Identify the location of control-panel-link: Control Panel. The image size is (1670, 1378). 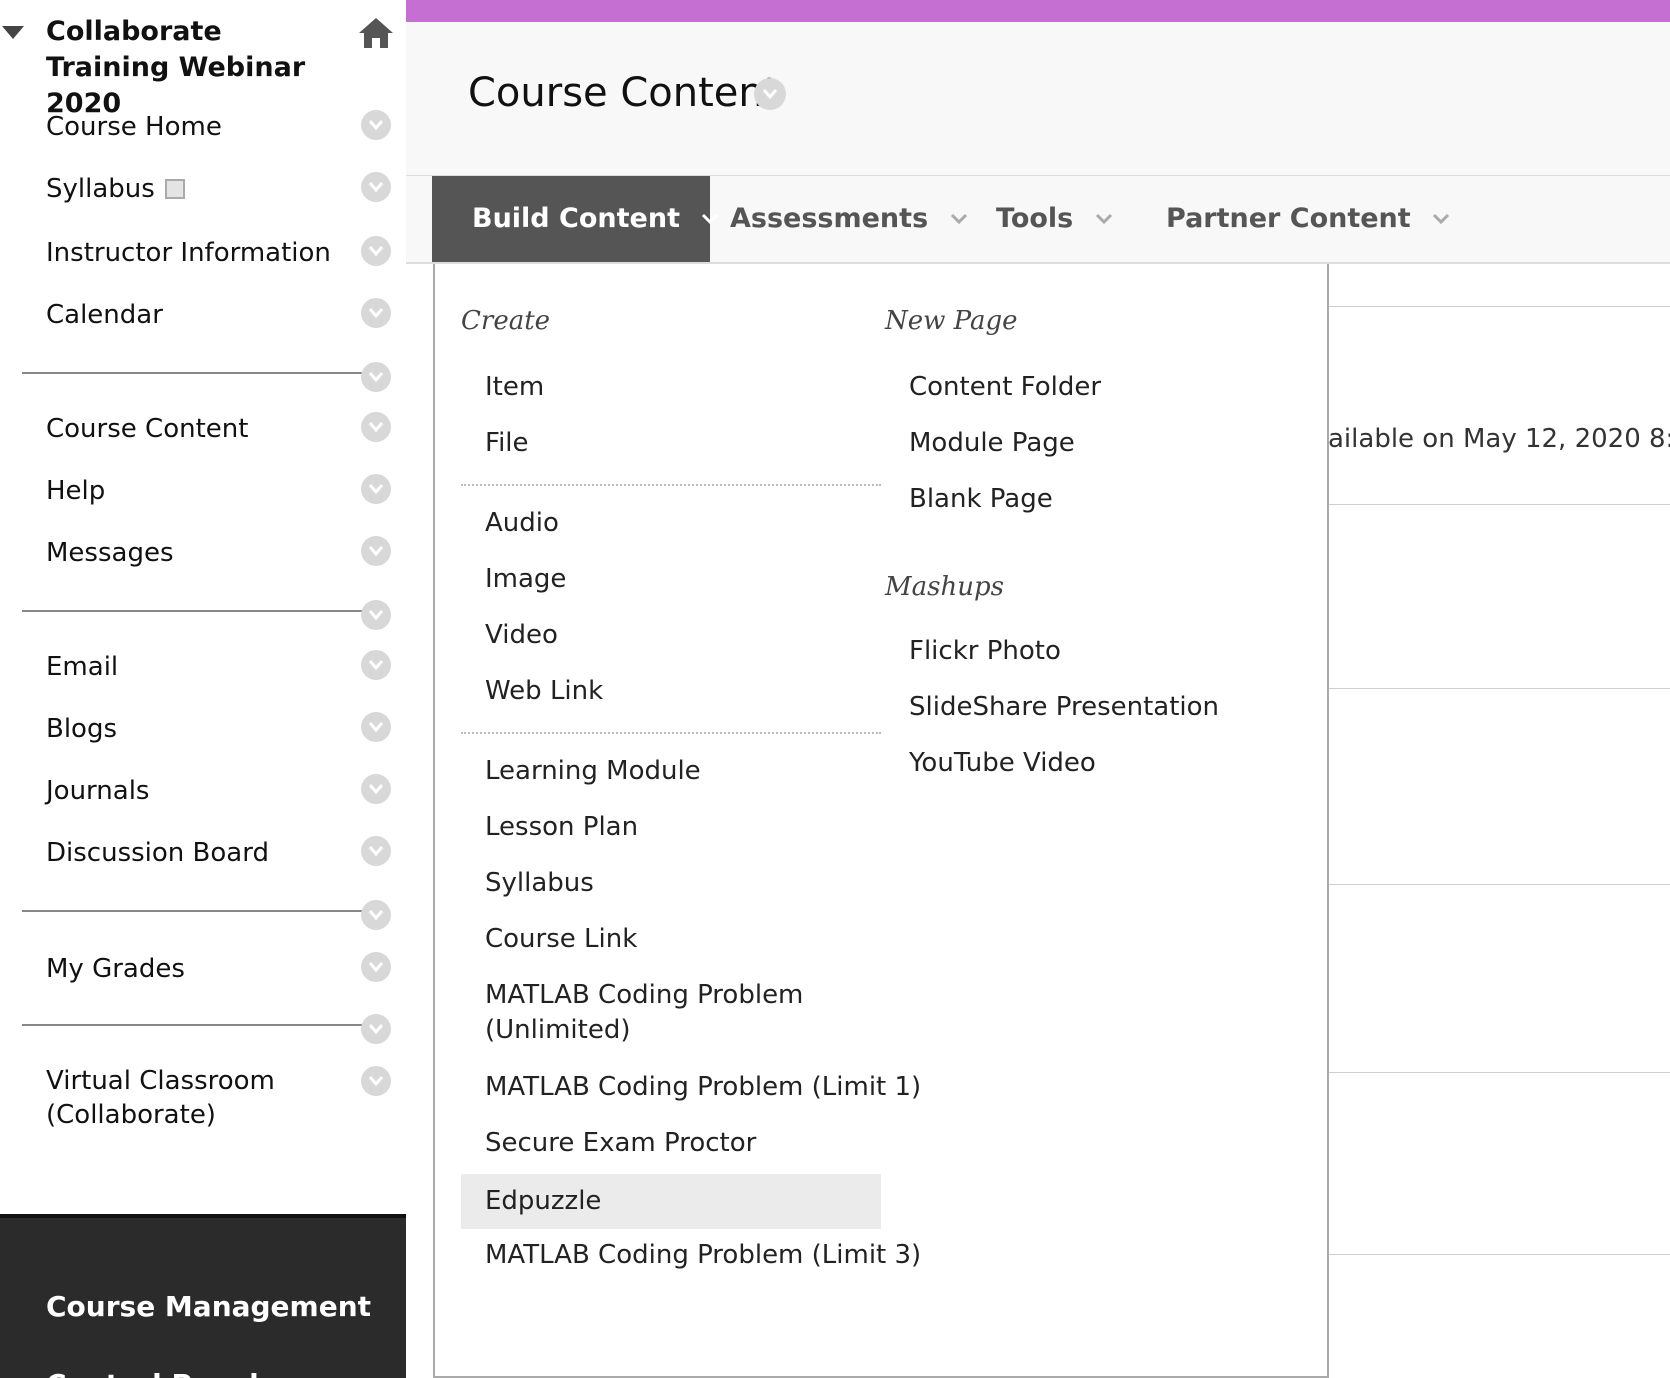
(152, 1373).